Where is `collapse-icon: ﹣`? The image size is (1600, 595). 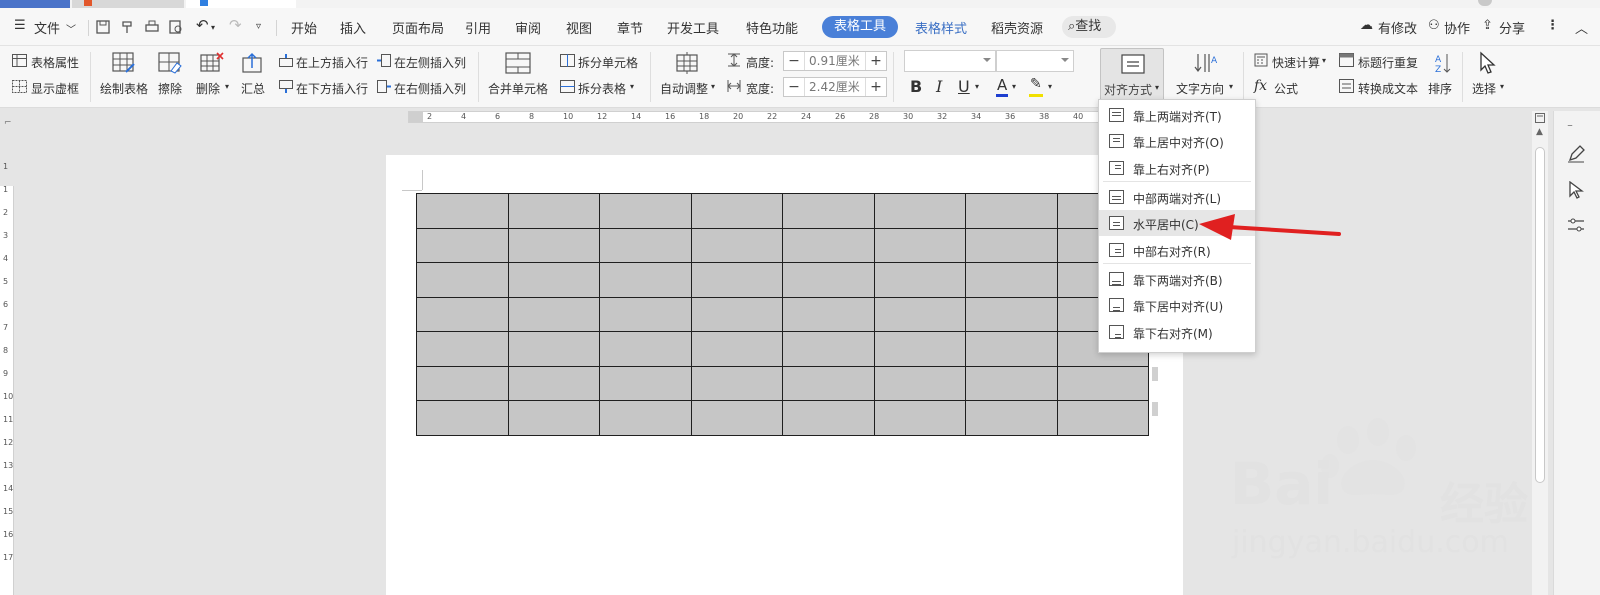
collapse-icon: ﹣ is located at coordinates (1570, 123).